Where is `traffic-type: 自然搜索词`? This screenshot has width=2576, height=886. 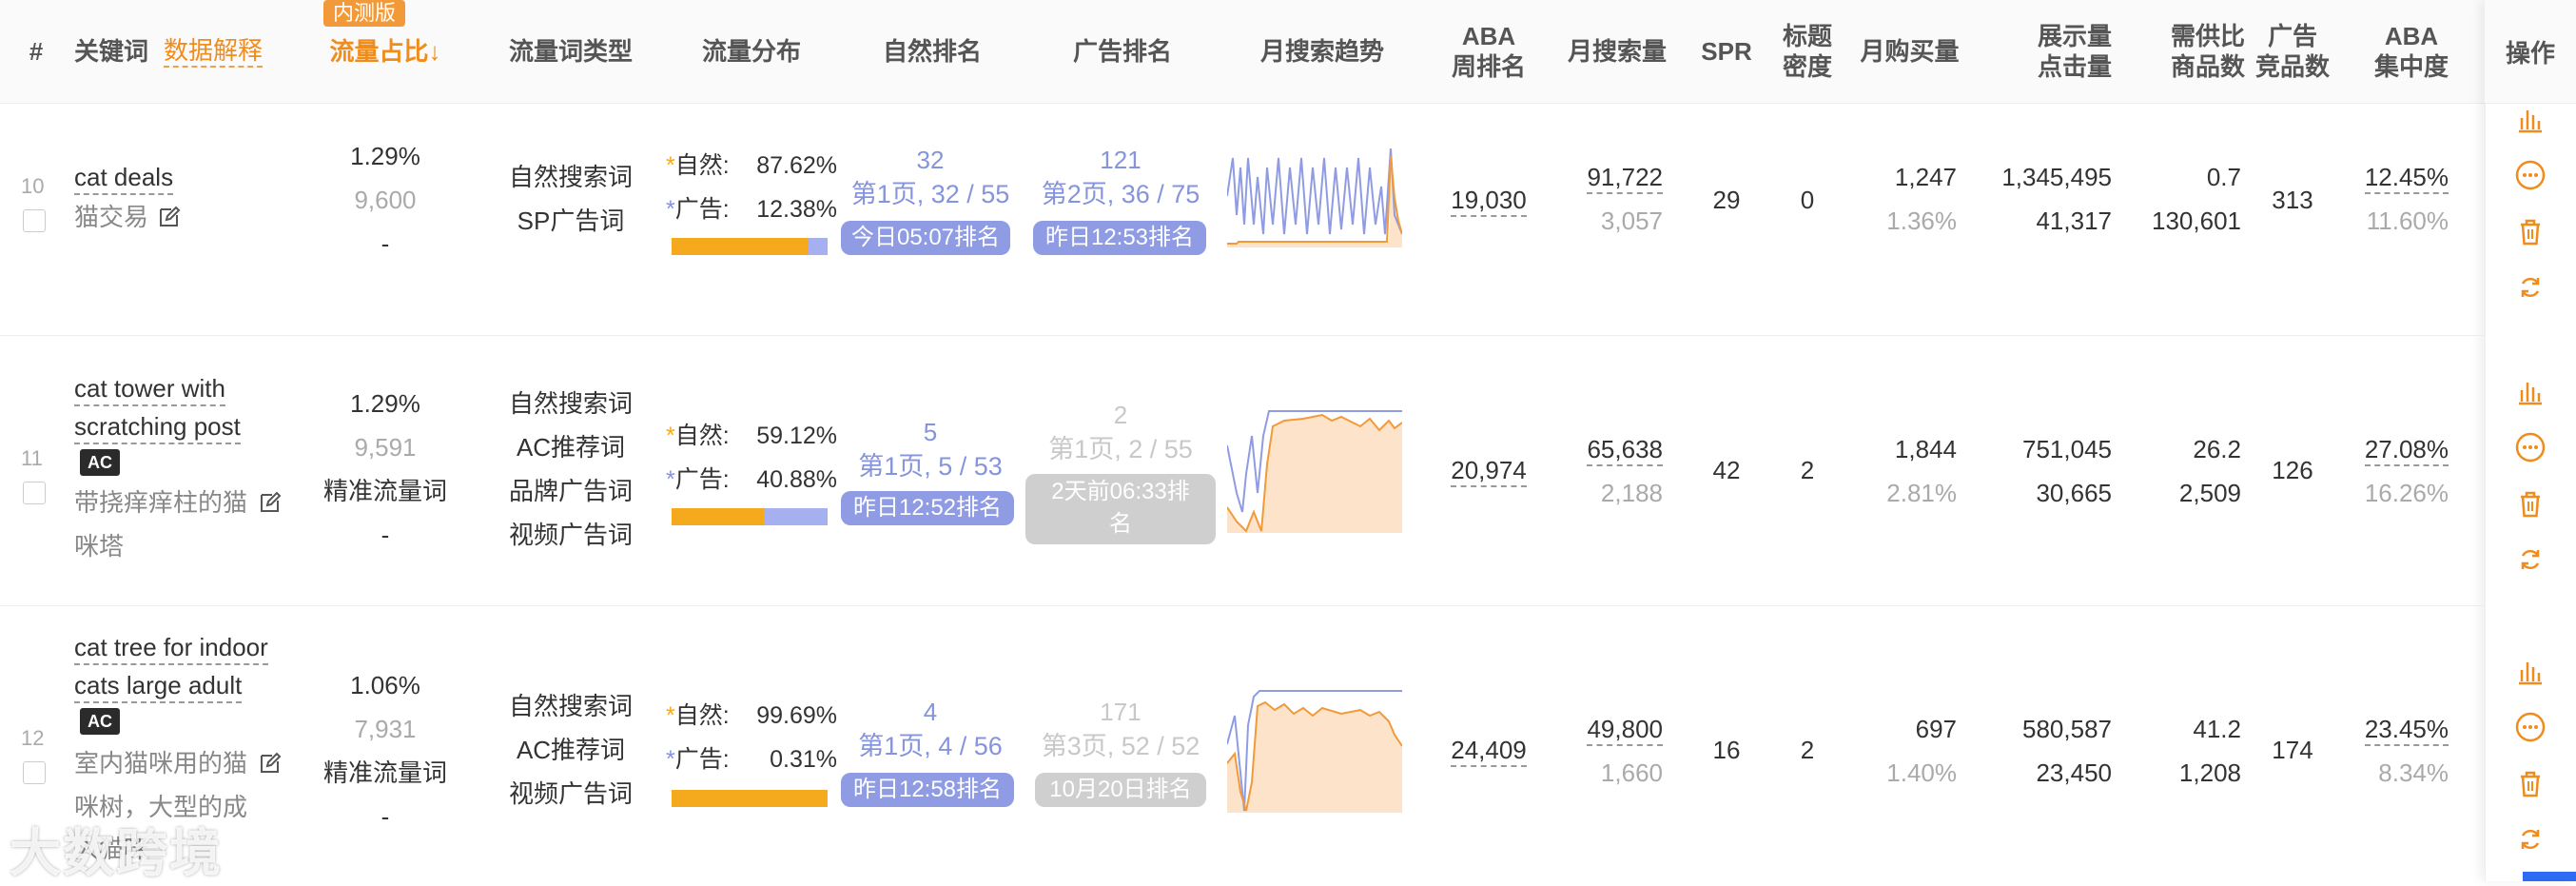 traffic-type: 自然搜索词 is located at coordinates (571, 706).